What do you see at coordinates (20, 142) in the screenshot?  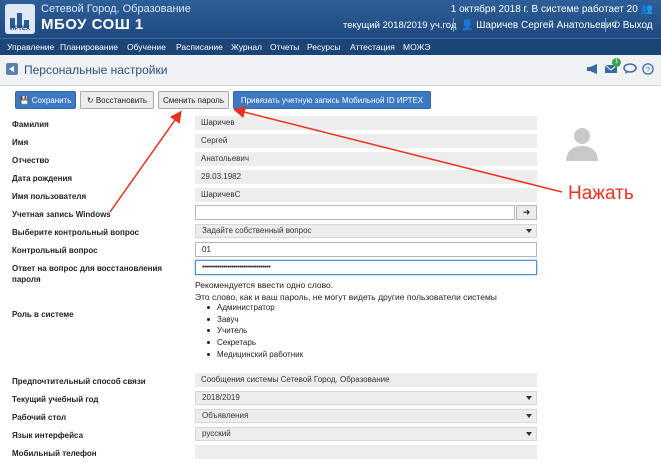 I see `name-label: Имя` at bounding box center [20, 142].